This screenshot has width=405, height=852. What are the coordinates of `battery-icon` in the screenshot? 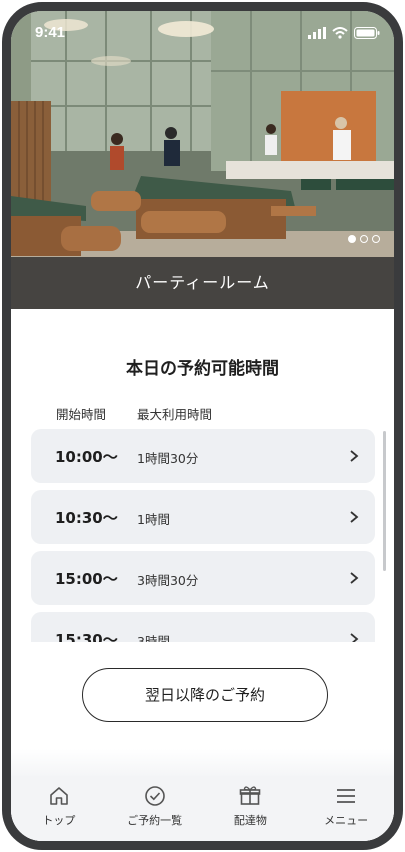 It's located at (367, 33).